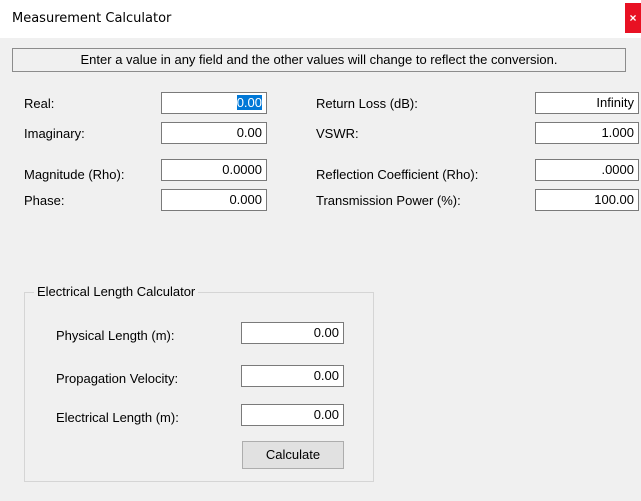 The width and height of the screenshot is (641, 501). I want to click on electrical-length-label: Electrical Length (m):, so click(117, 417).